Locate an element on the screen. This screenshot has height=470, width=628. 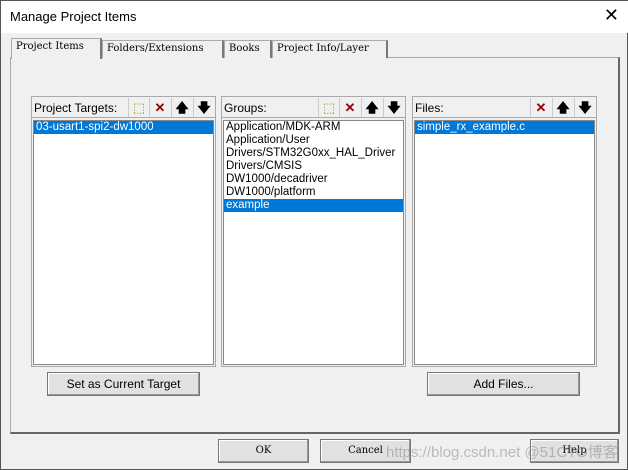
window-title: Manage Project Items is located at coordinates (73, 16).